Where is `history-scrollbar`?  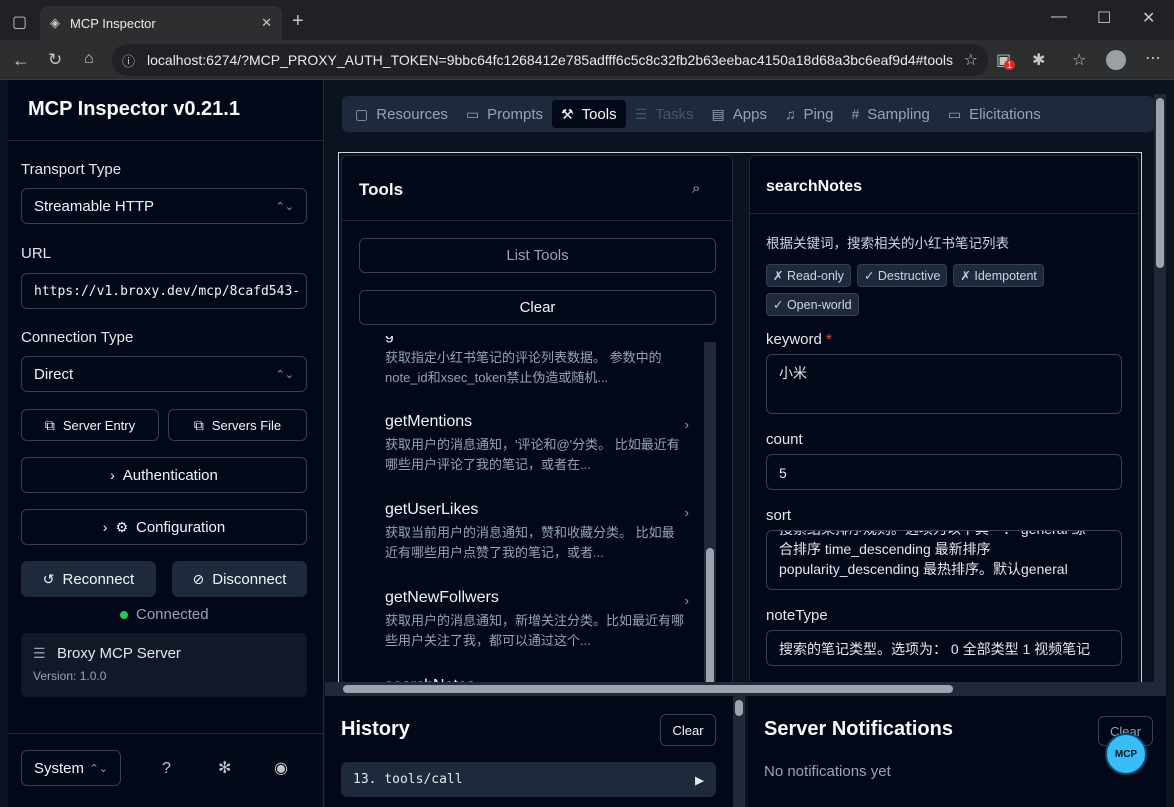
history-scrollbar is located at coordinates (739, 751).